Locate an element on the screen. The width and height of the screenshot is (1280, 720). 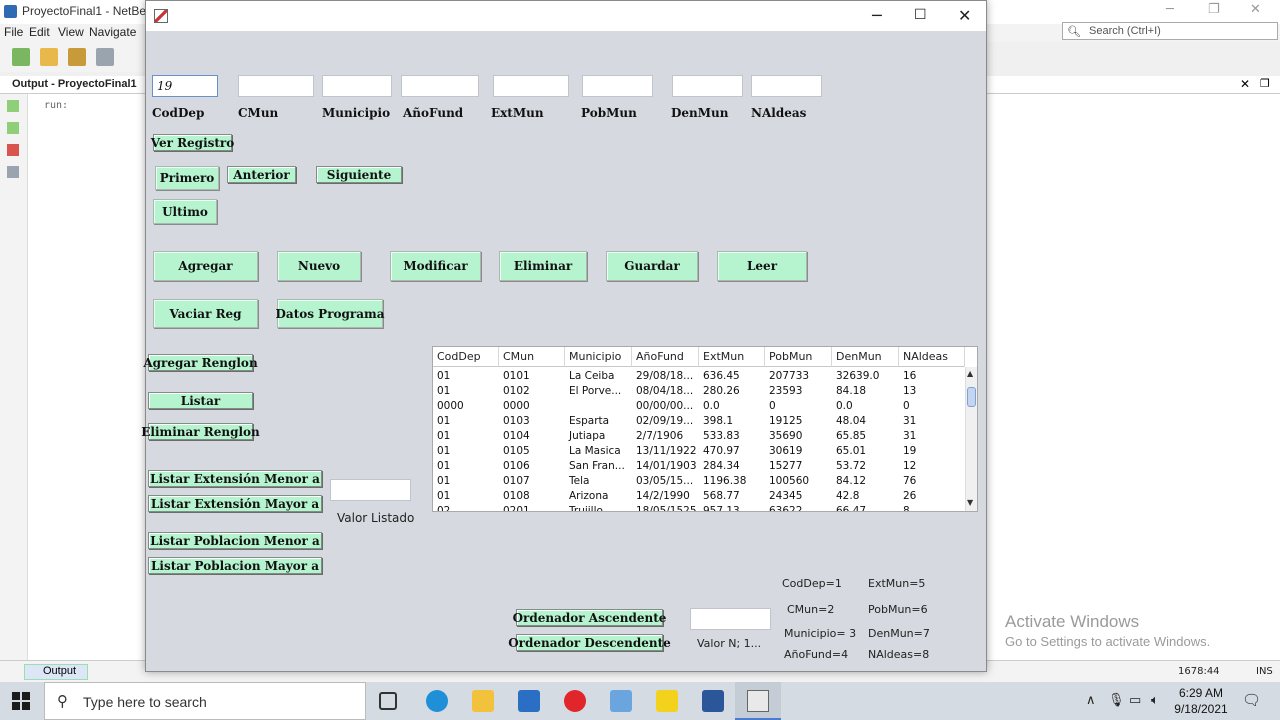
th-anofund: AñoFund is located at coordinates (665, 357).